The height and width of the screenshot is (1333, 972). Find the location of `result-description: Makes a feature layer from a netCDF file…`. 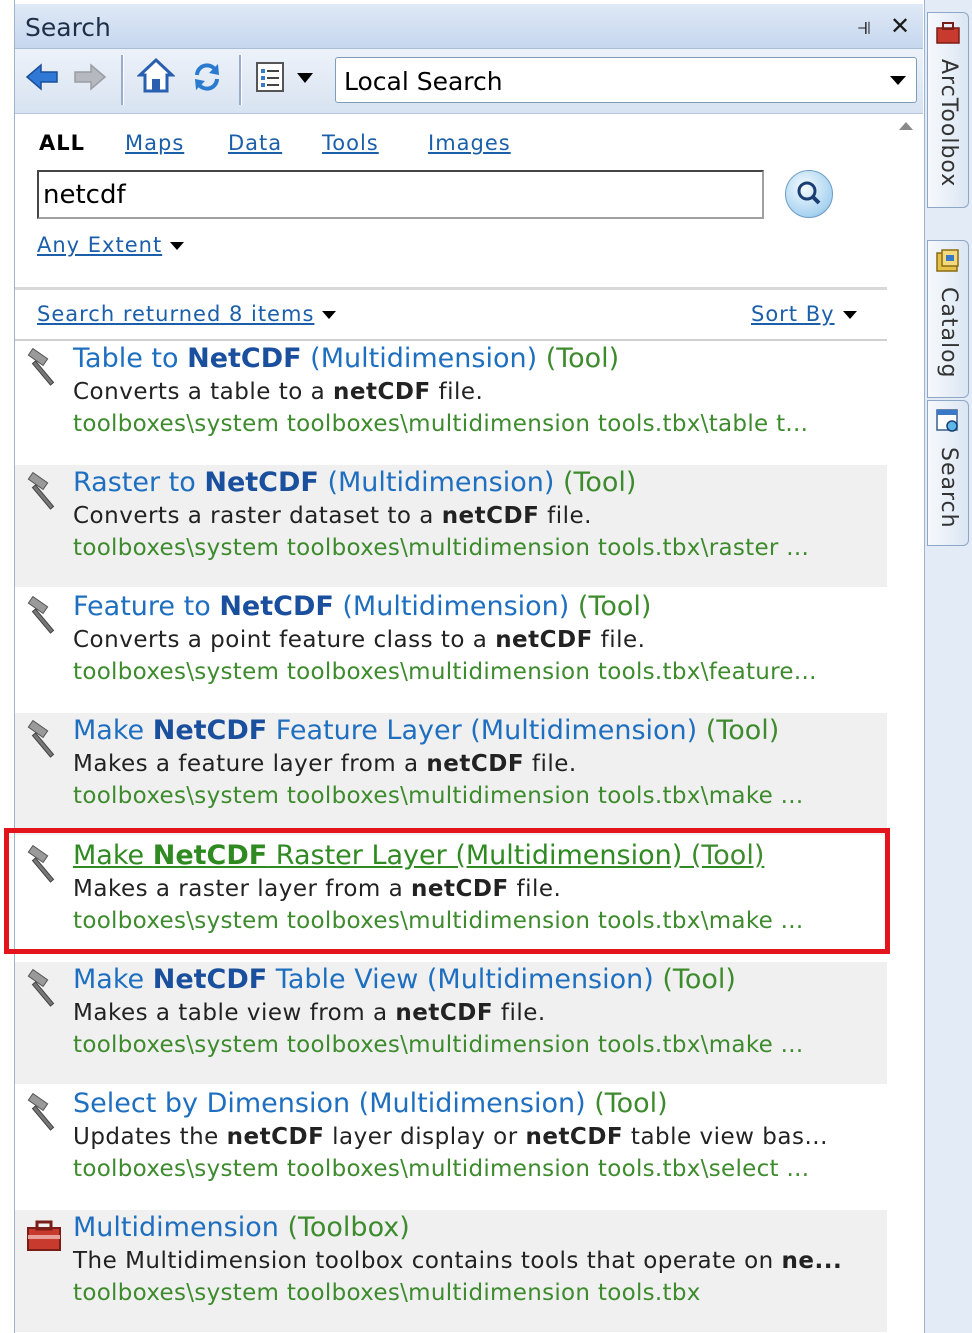

result-description: Makes a feature layer from a netCDF file… is located at coordinates (325, 764).